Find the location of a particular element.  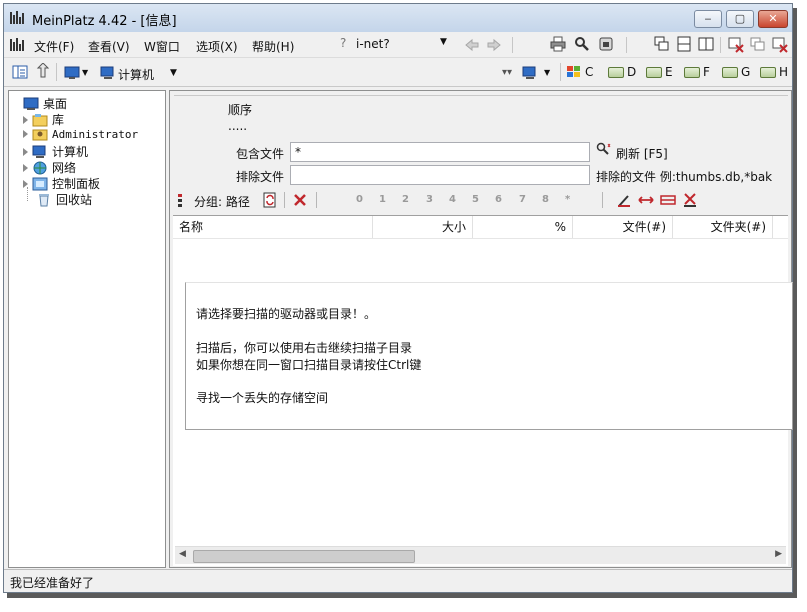

desktop-icon is located at coordinates (31, 103).